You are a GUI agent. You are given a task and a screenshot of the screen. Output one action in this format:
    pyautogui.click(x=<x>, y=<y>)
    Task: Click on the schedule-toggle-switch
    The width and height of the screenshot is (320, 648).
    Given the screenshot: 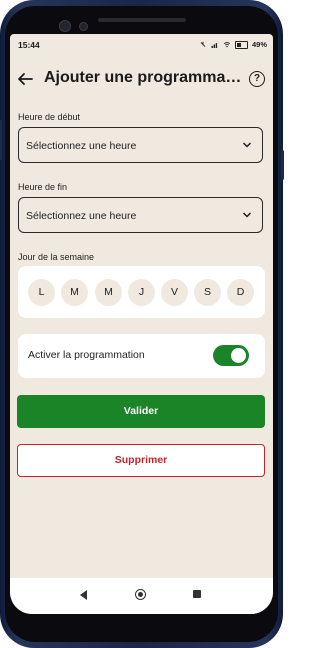 What is the action you would take?
    pyautogui.click(x=231, y=355)
    